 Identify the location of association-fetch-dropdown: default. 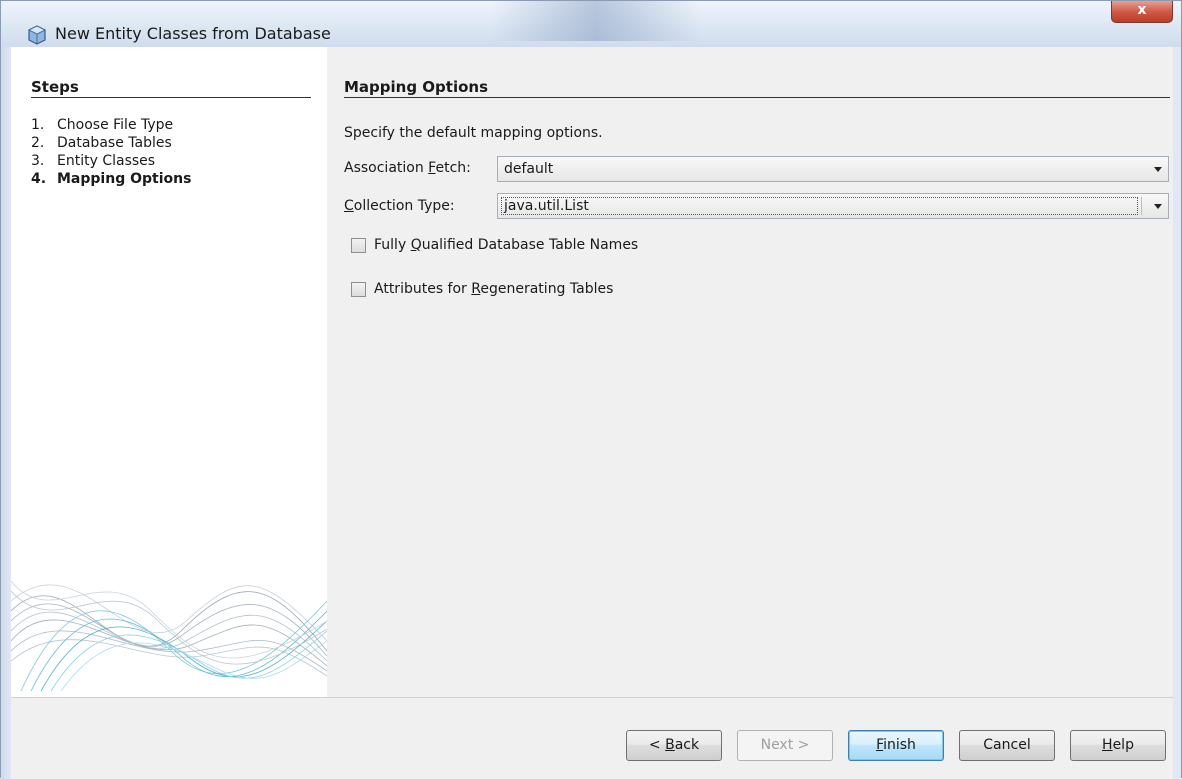
(833, 169).